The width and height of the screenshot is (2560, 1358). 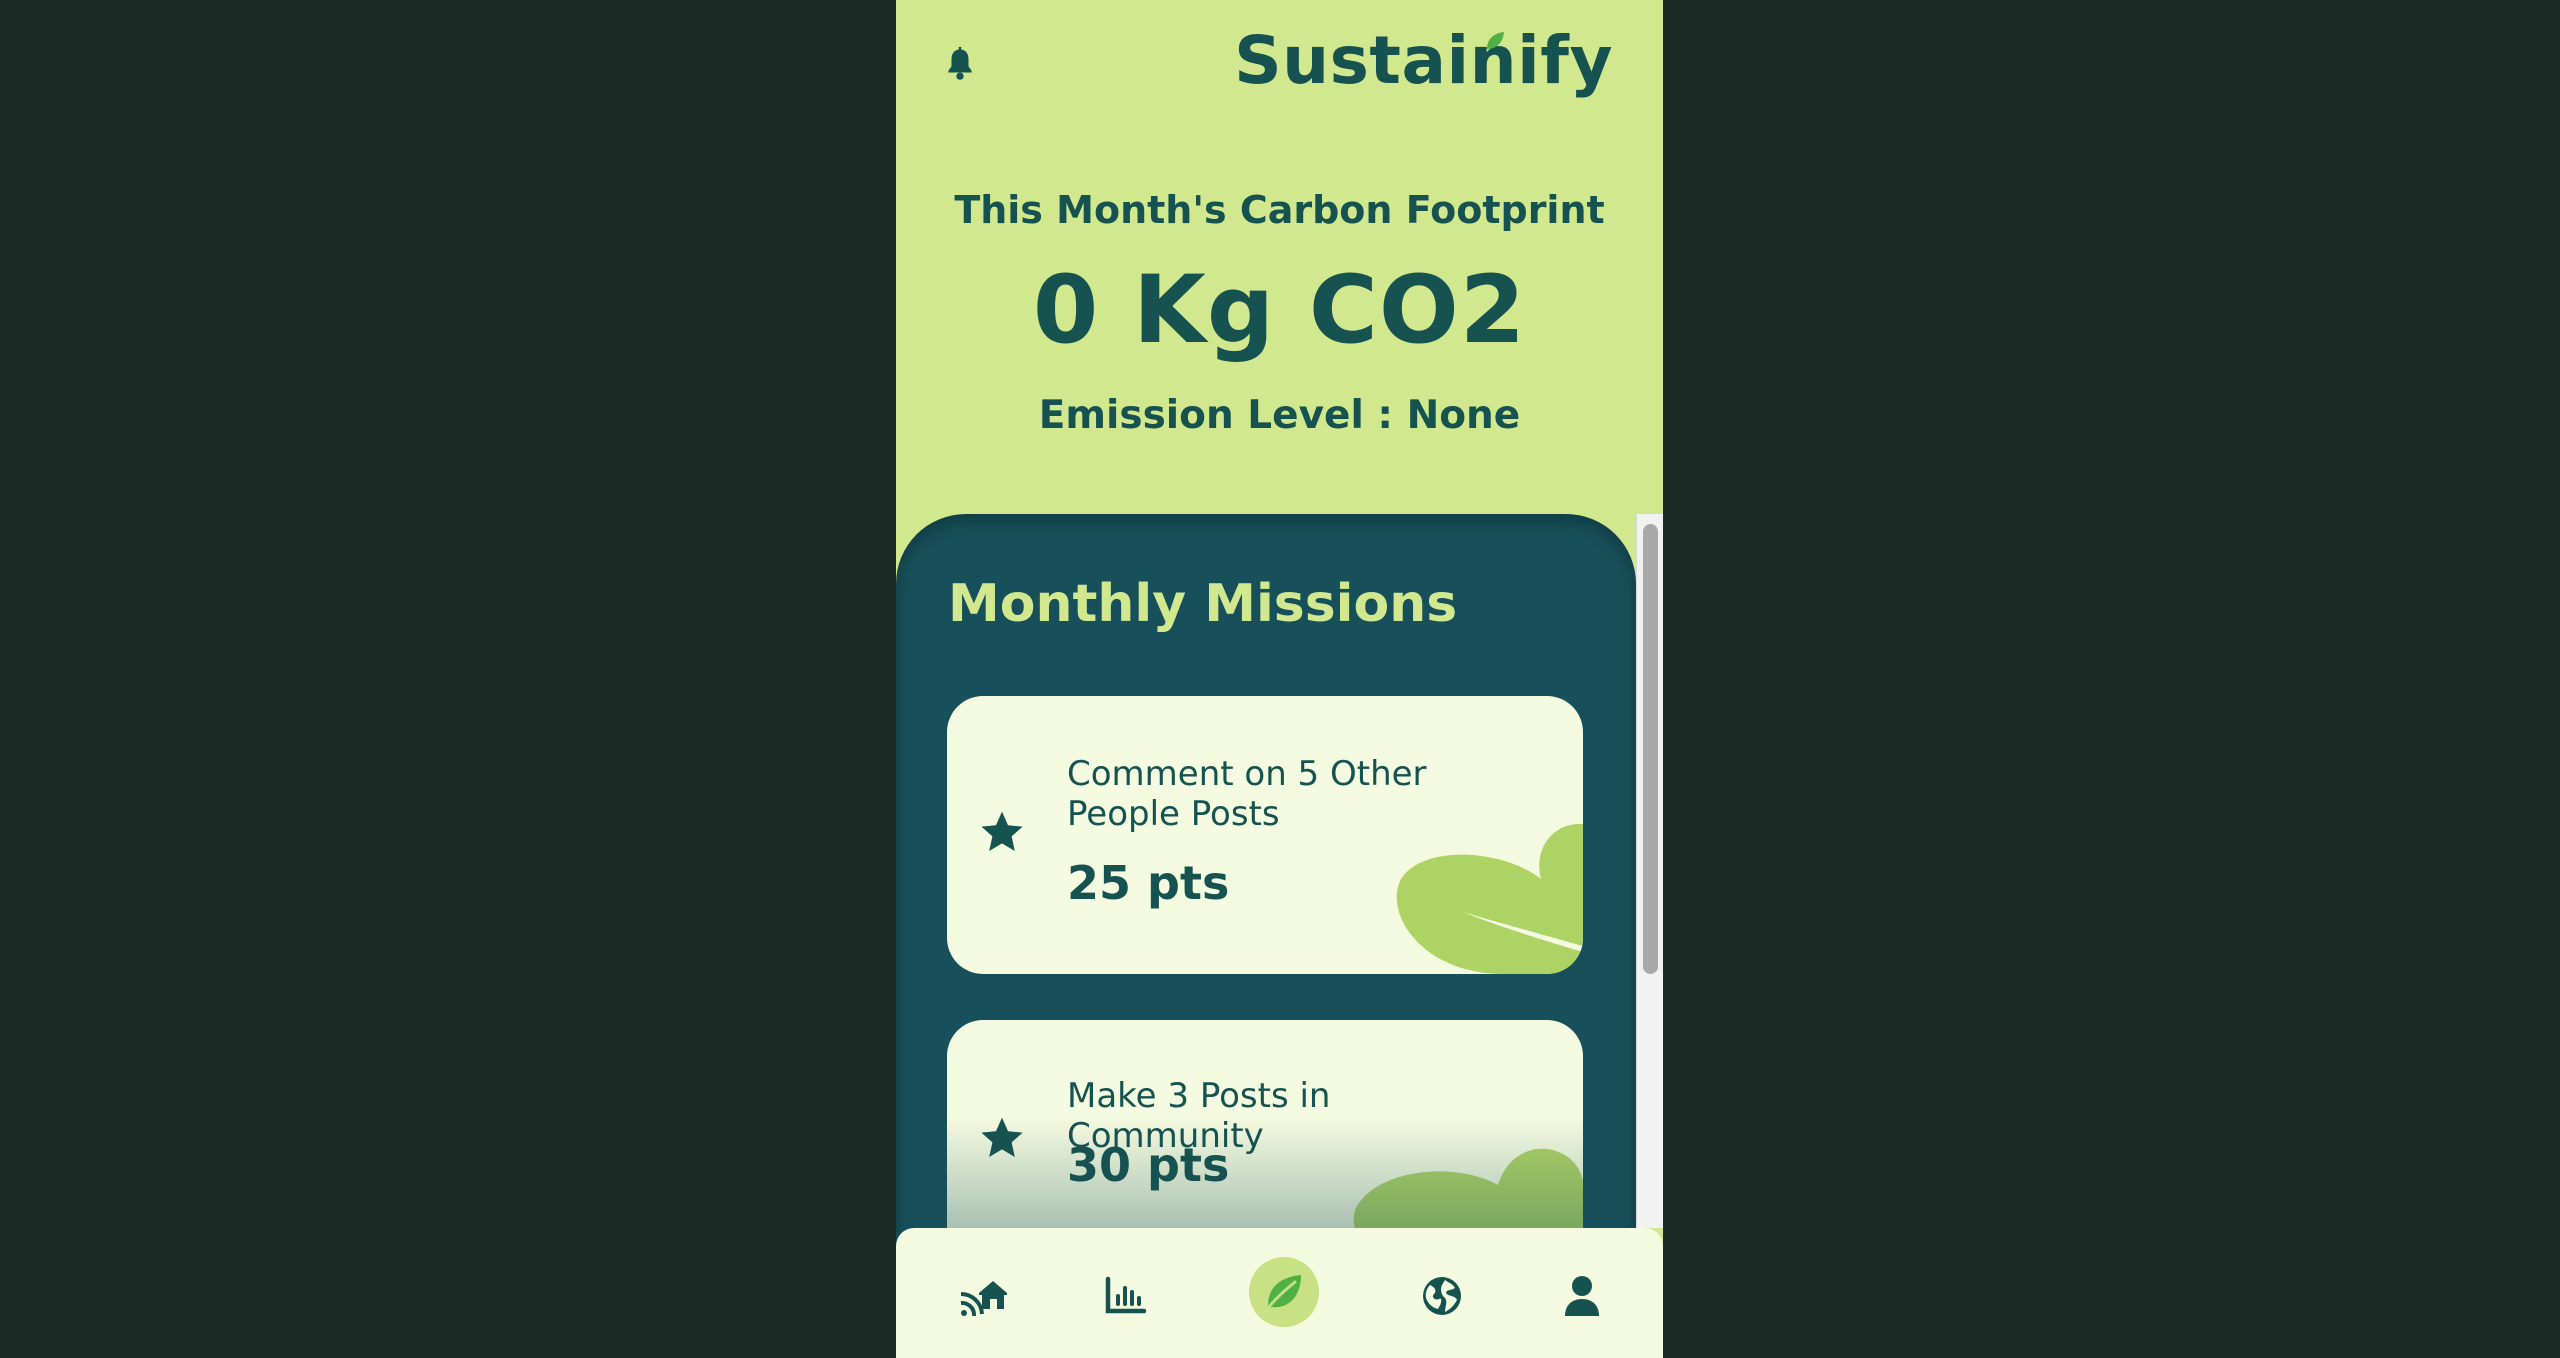 I want to click on mission-points: 25 pts, so click(x=1148, y=883).